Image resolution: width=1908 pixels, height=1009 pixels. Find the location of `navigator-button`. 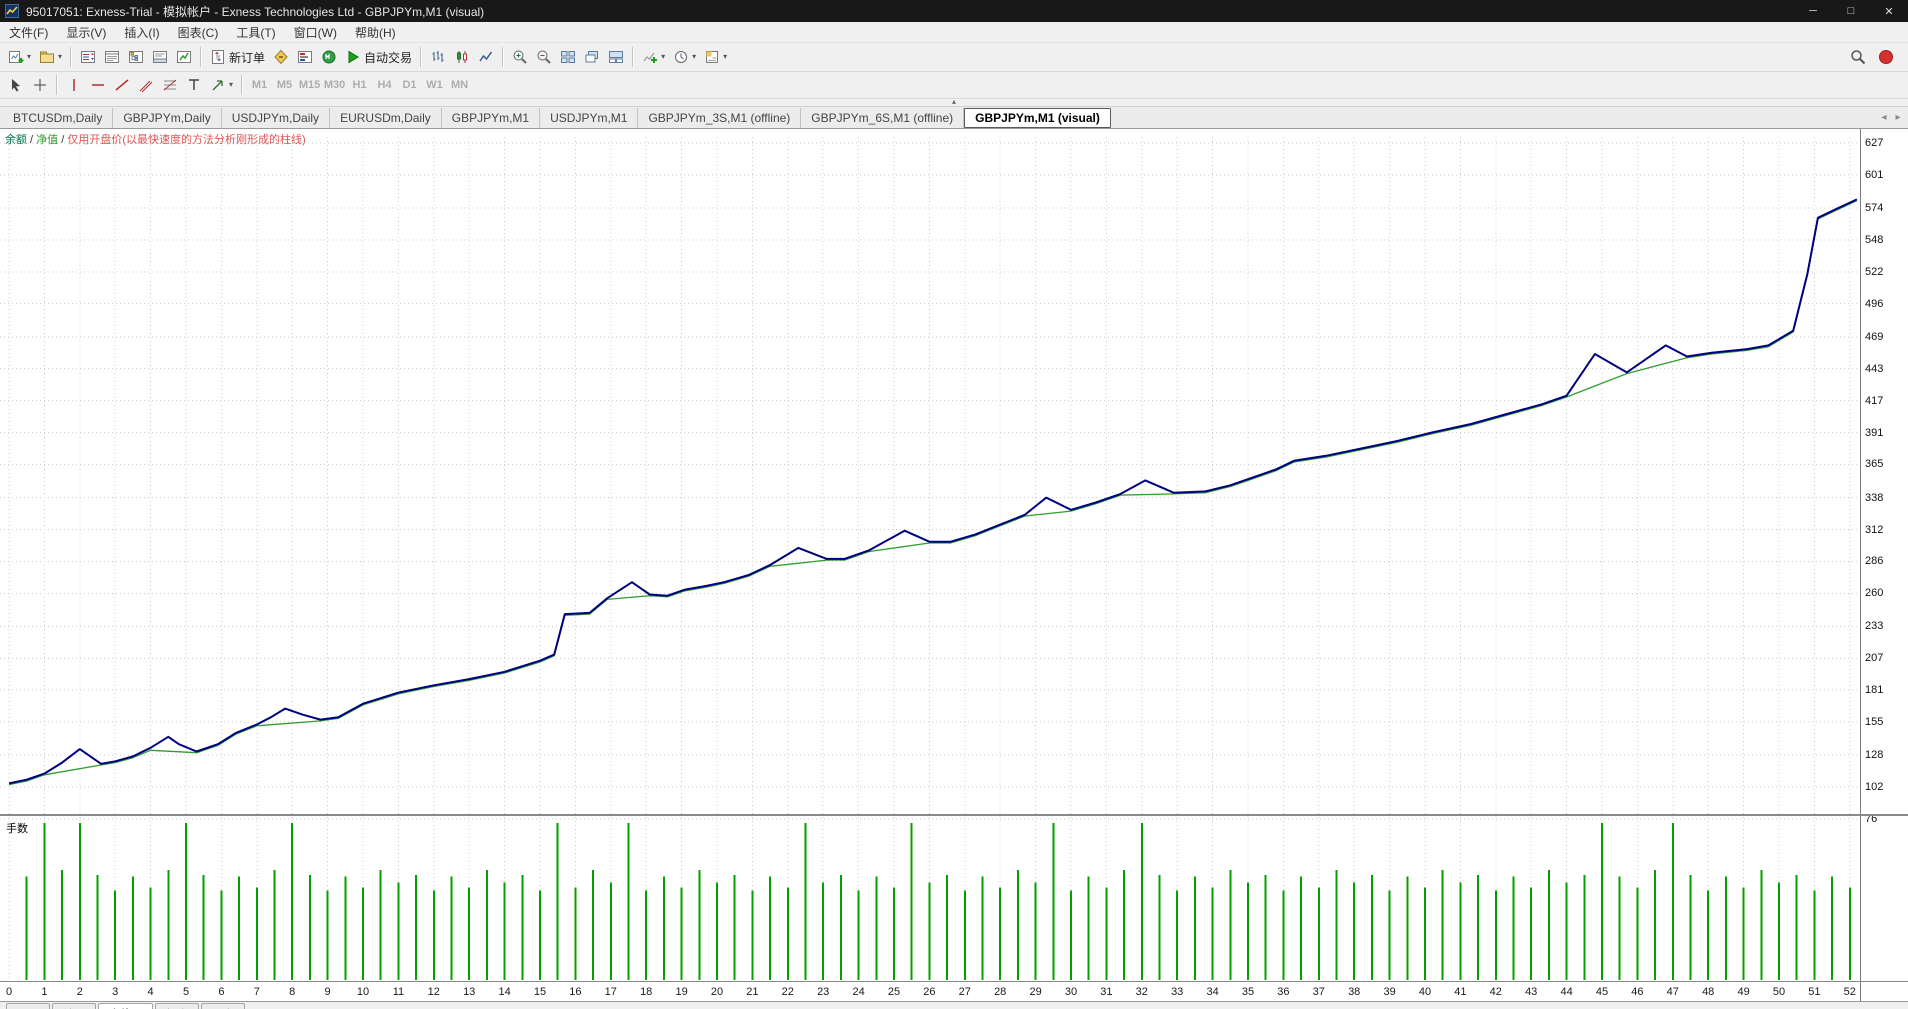

navigator-button is located at coordinates (136, 57).